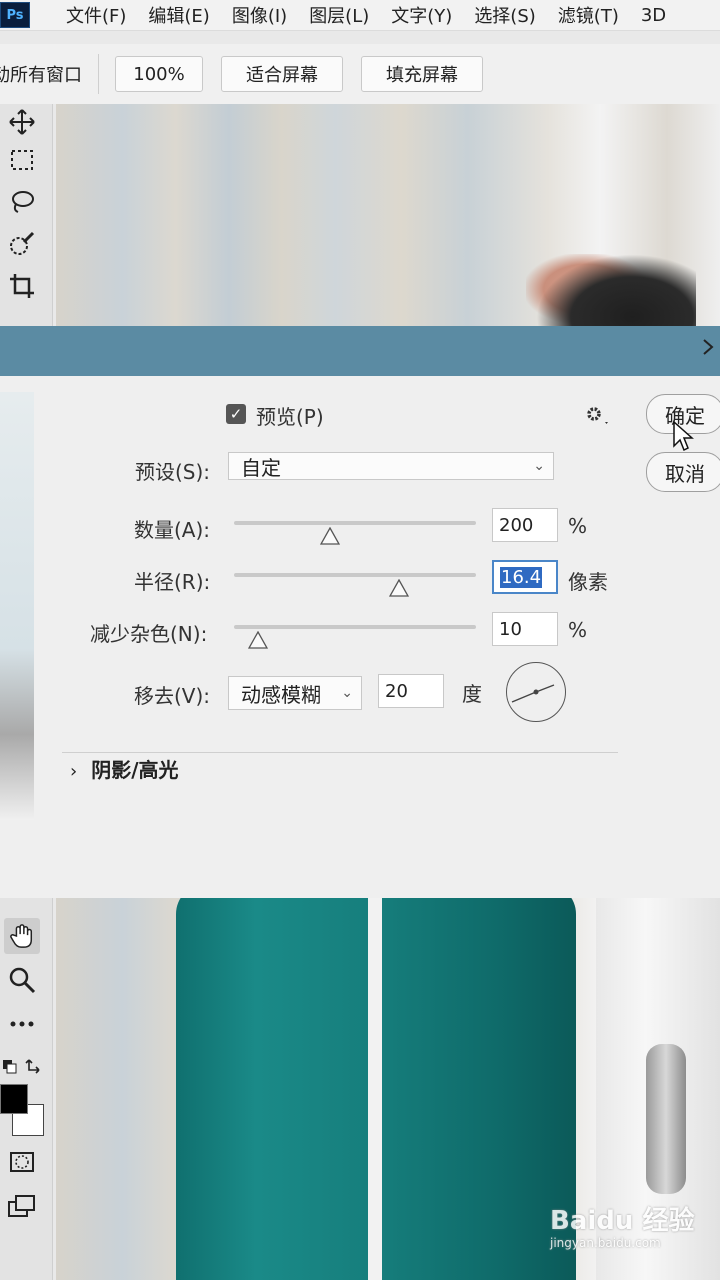 This screenshot has width=720, height=1280. I want to click on foreground-color-swatch, so click(14, 1099).